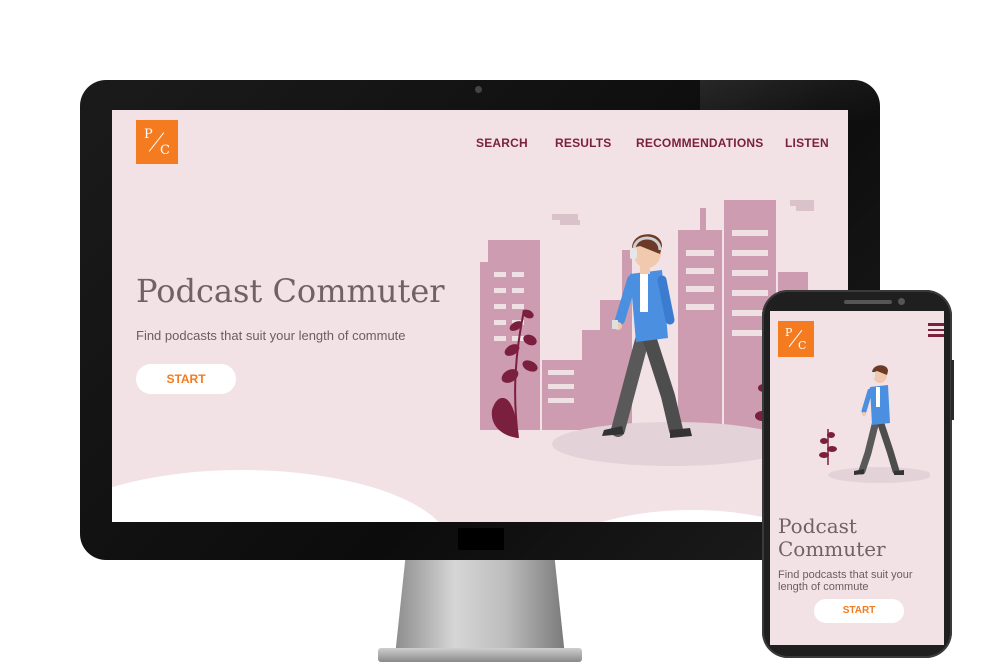  Describe the element at coordinates (583, 143) in the screenshot. I see `nav-results-link: RESULTS` at that location.